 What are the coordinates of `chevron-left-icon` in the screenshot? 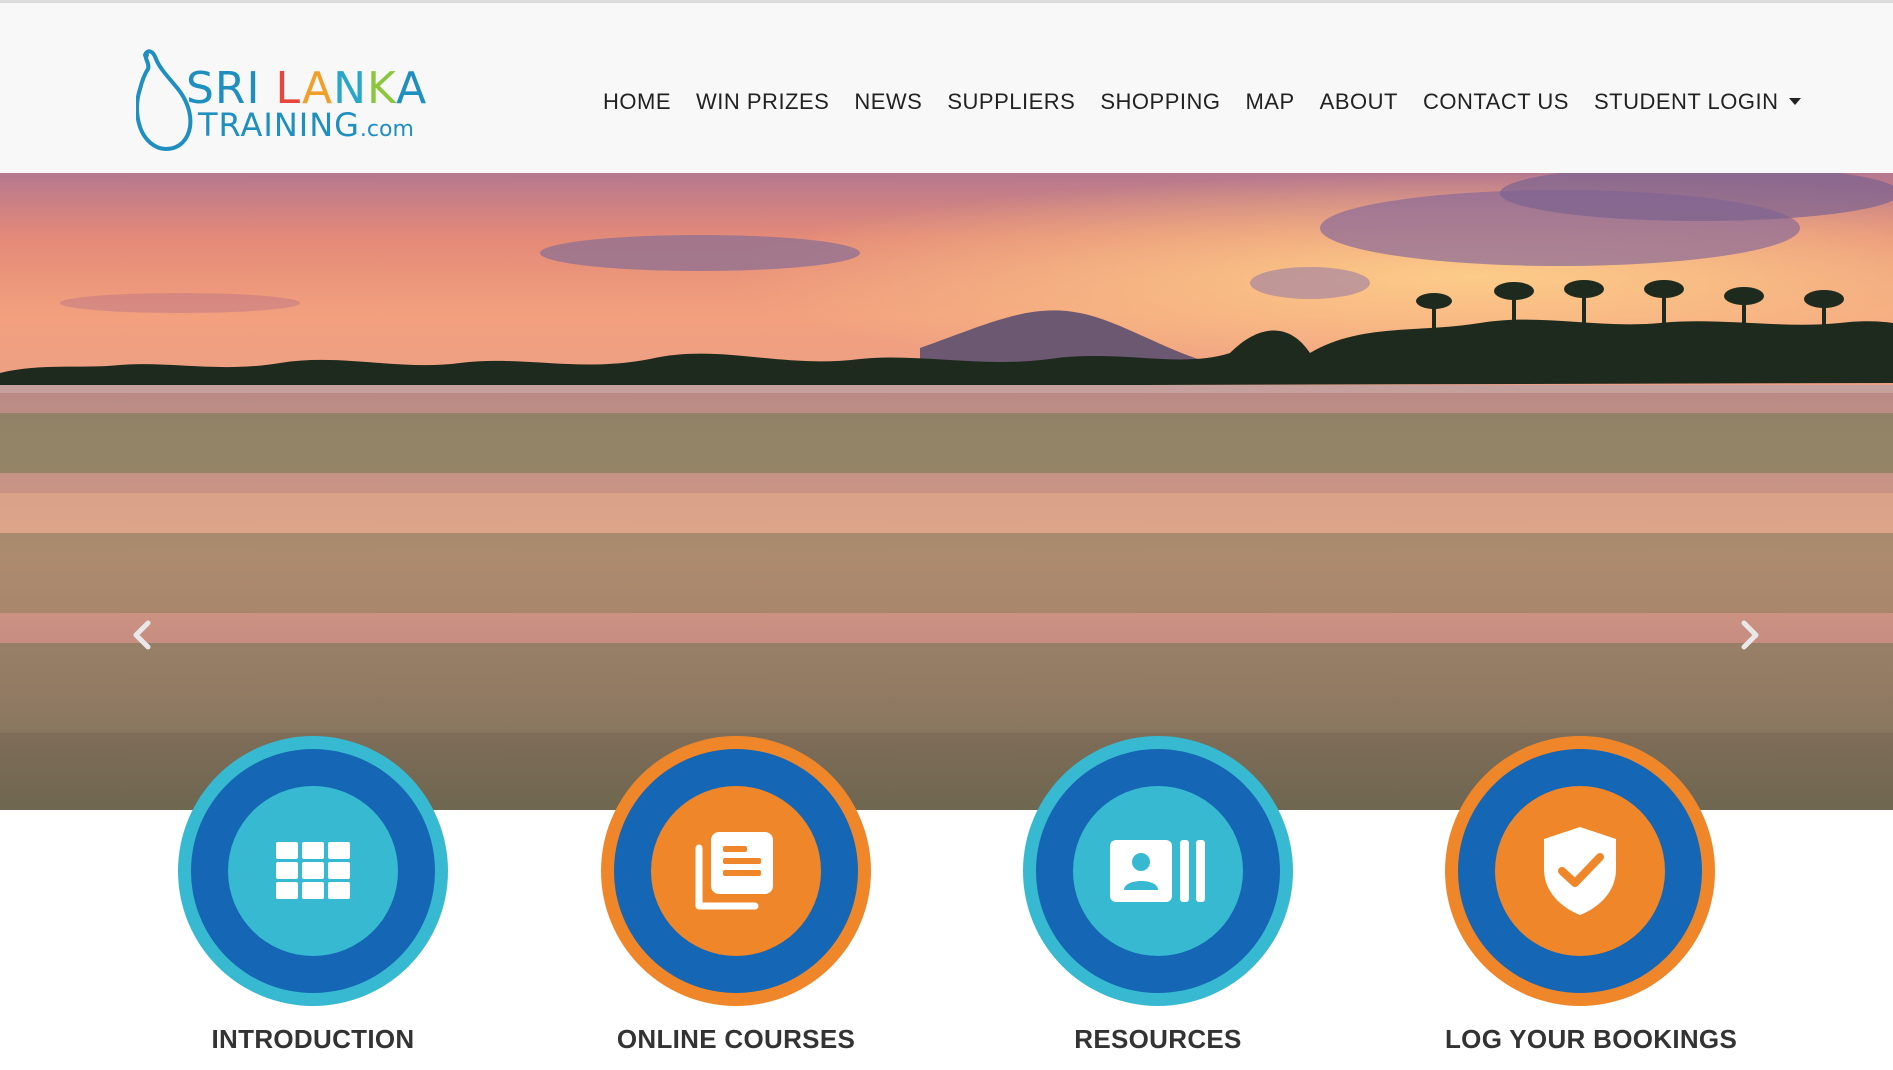 It's located at (142, 635).